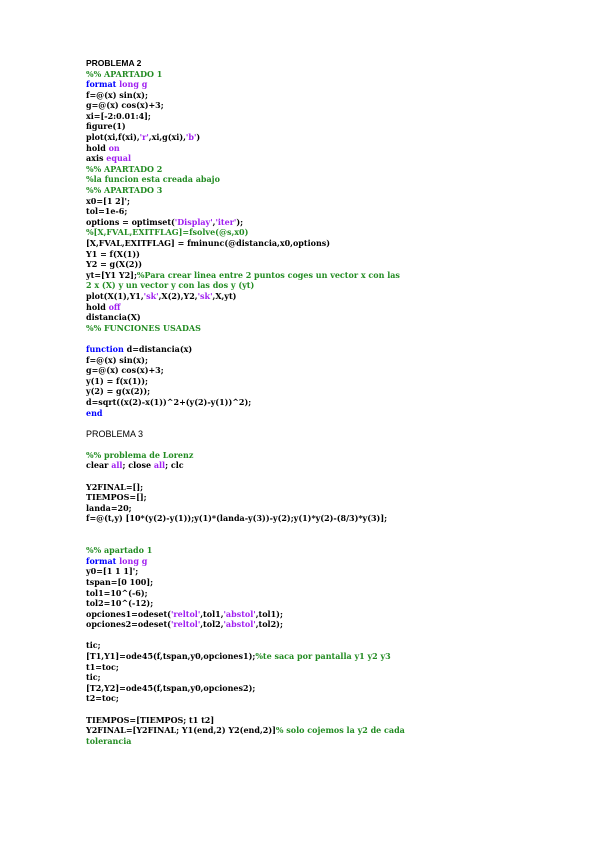 This screenshot has height=848, width=599. What do you see at coordinates (336, 328) in the screenshot?
I see `code-line: %% FUNCIONES USADAS` at bounding box center [336, 328].